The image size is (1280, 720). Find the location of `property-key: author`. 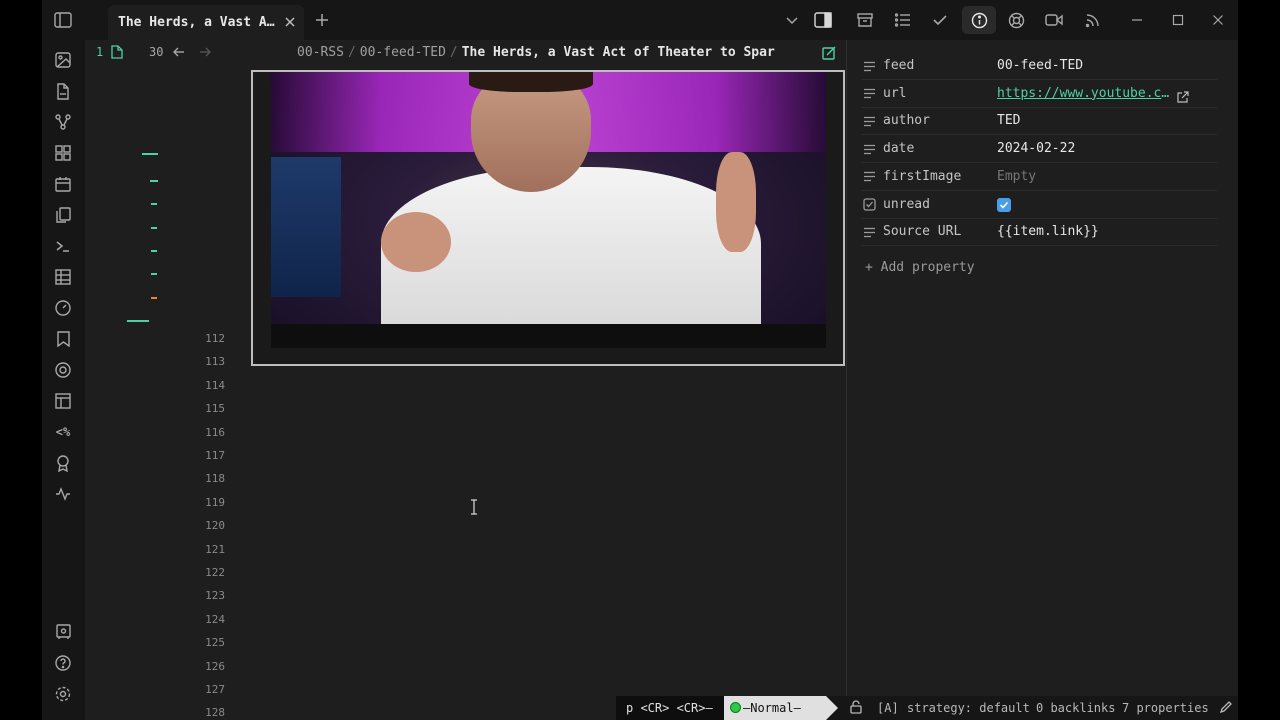

property-key: author is located at coordinates (906, 120).